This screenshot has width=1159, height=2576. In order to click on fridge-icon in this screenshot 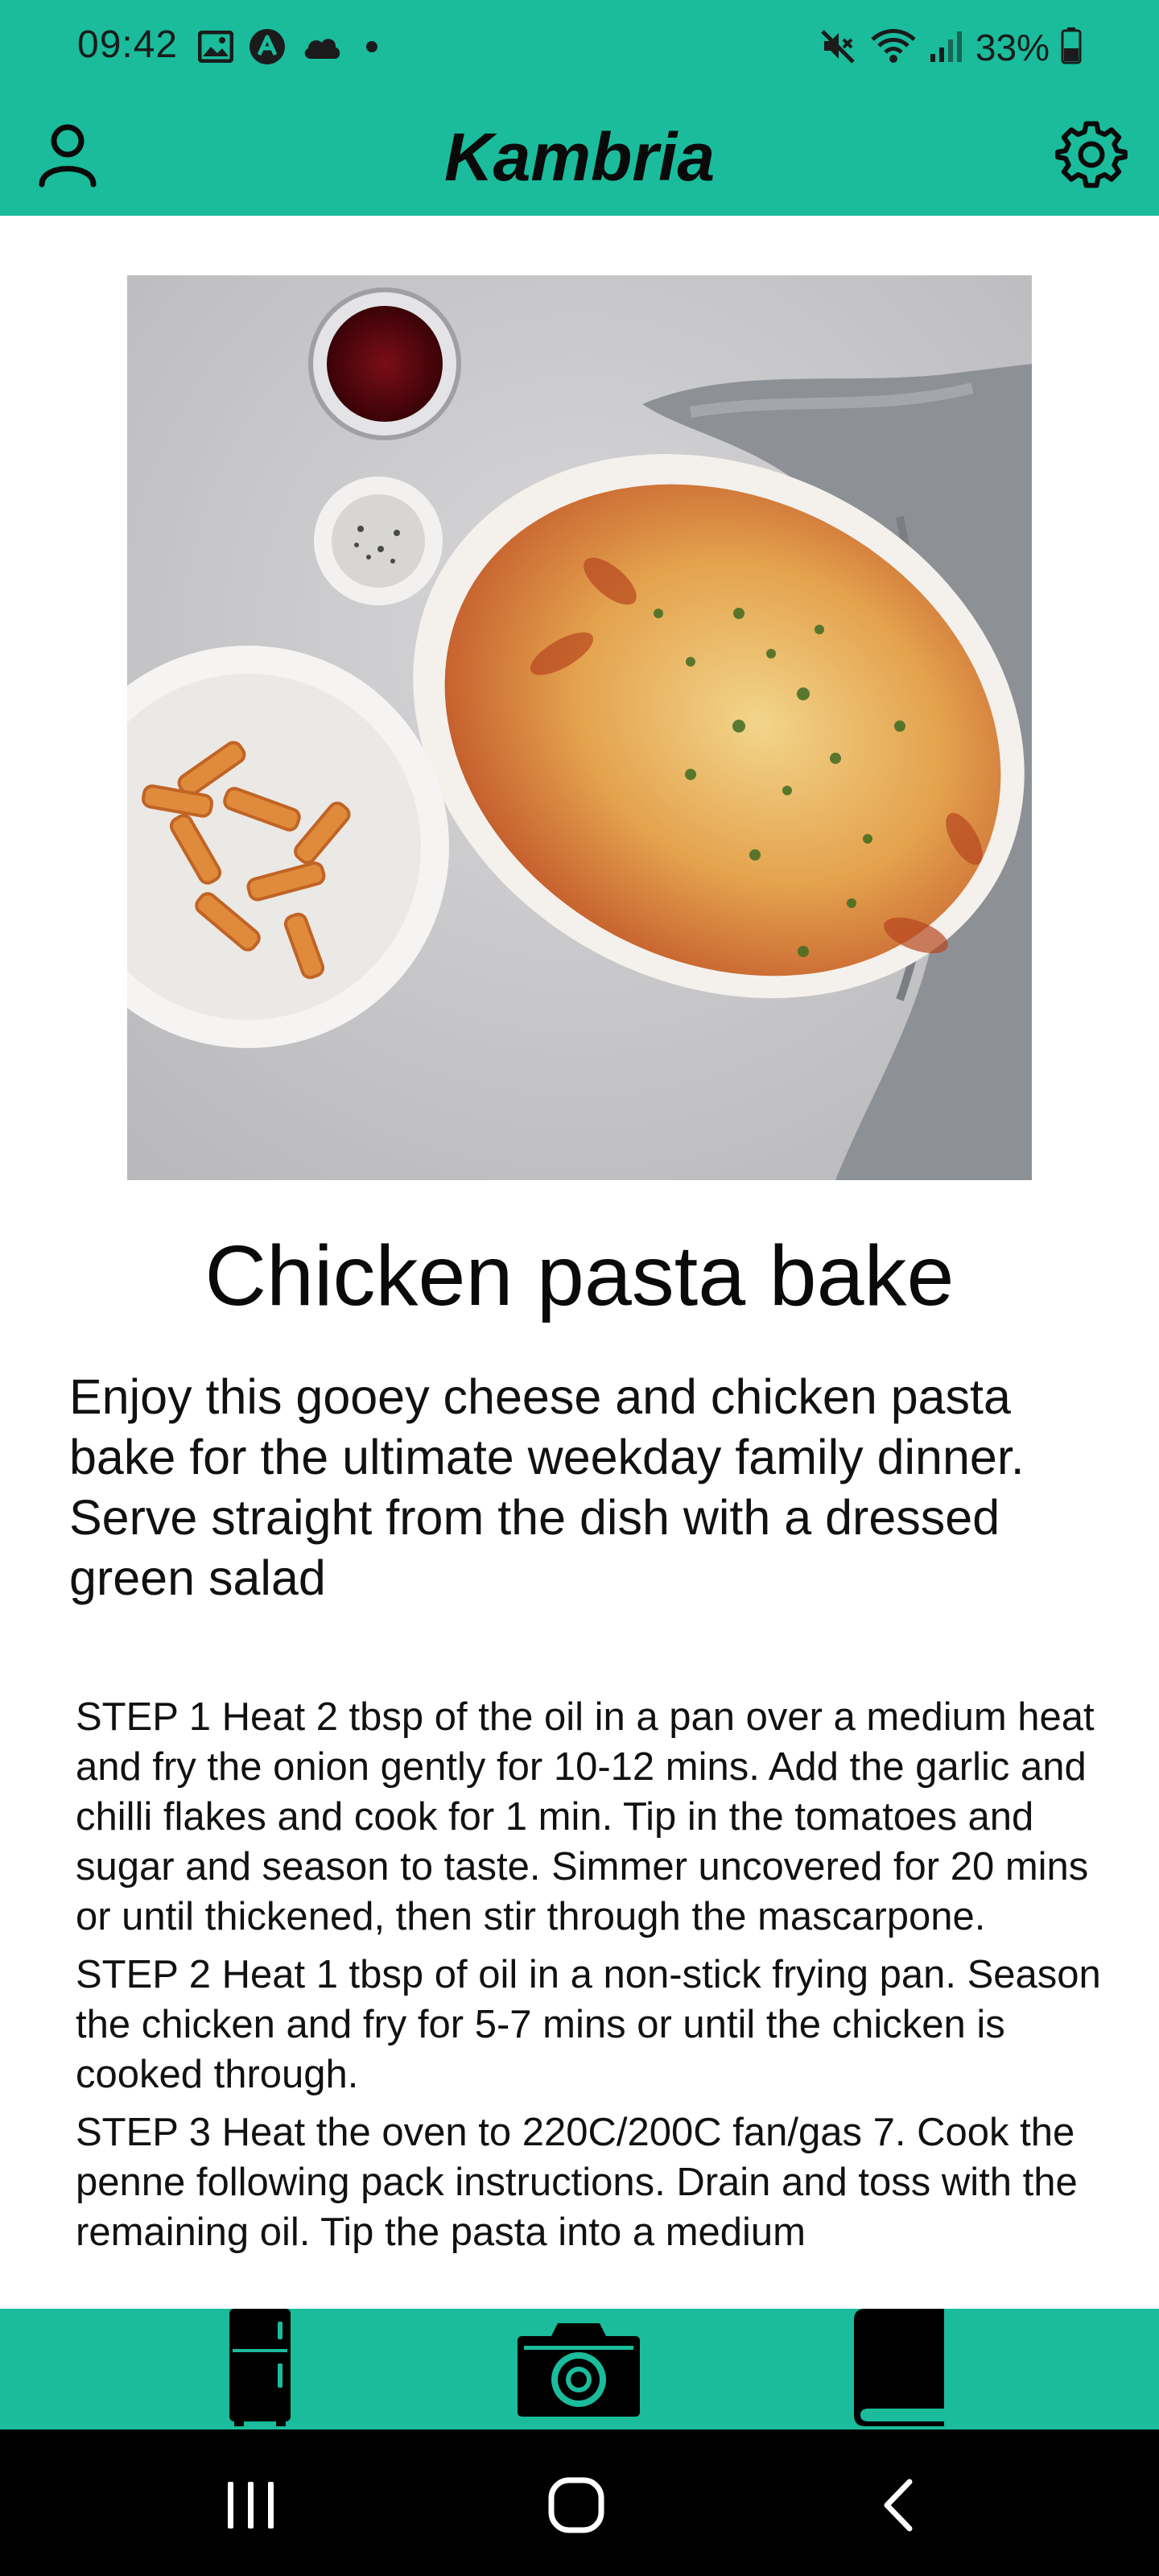, I will do `click(260, 2369)`.